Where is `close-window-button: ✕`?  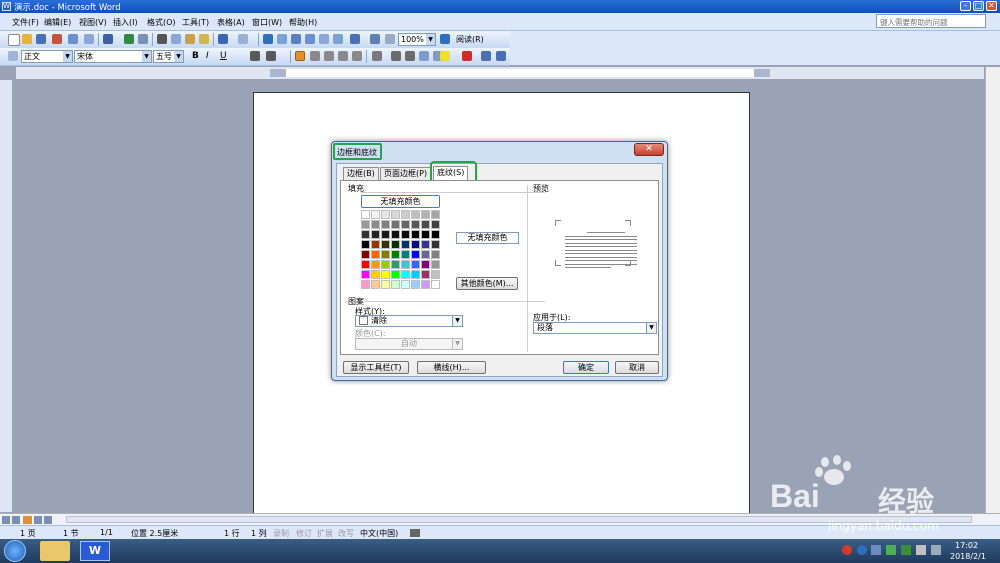 close-window-button: ✕ is located at coordinates (991, 6).